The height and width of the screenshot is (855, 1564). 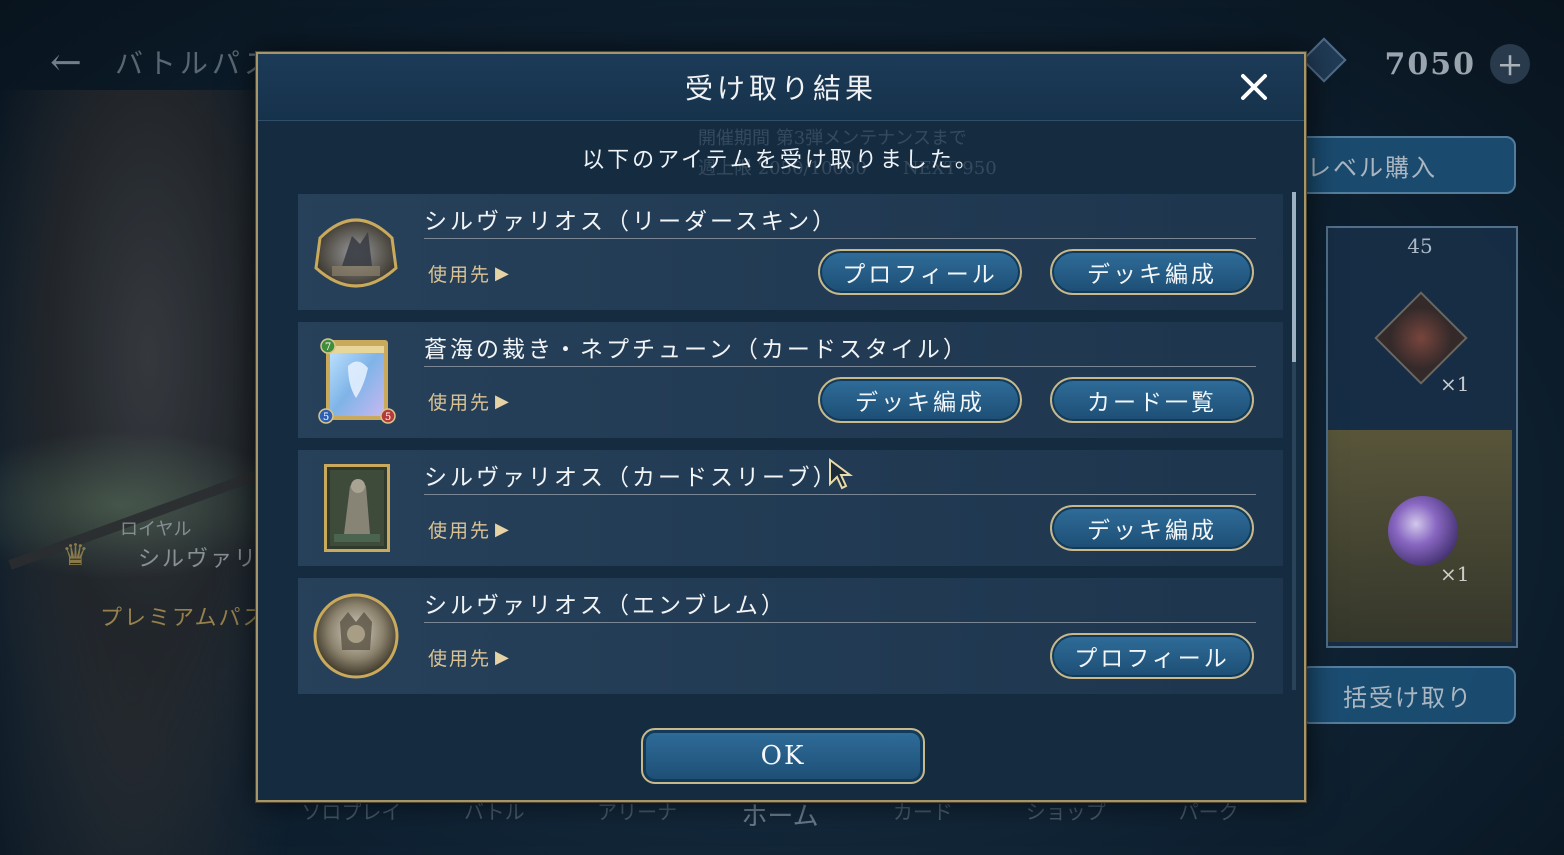 I want to click on card-list-button: カード一覧, so click(x=1152, y=400).